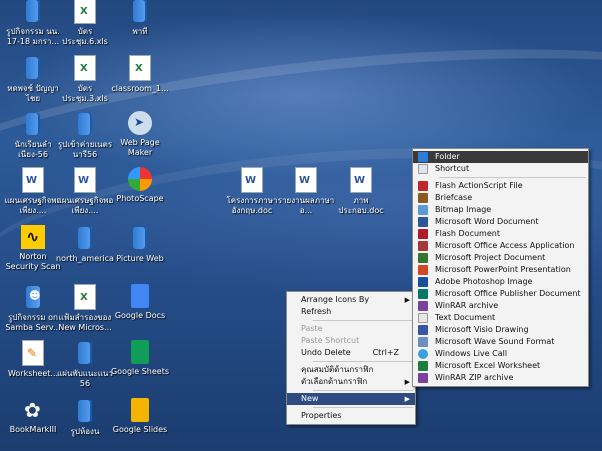 The height and width of the screenshot is (451, 602). I want to click on menu-item-label: WinRAR archive, so click(467, 305).